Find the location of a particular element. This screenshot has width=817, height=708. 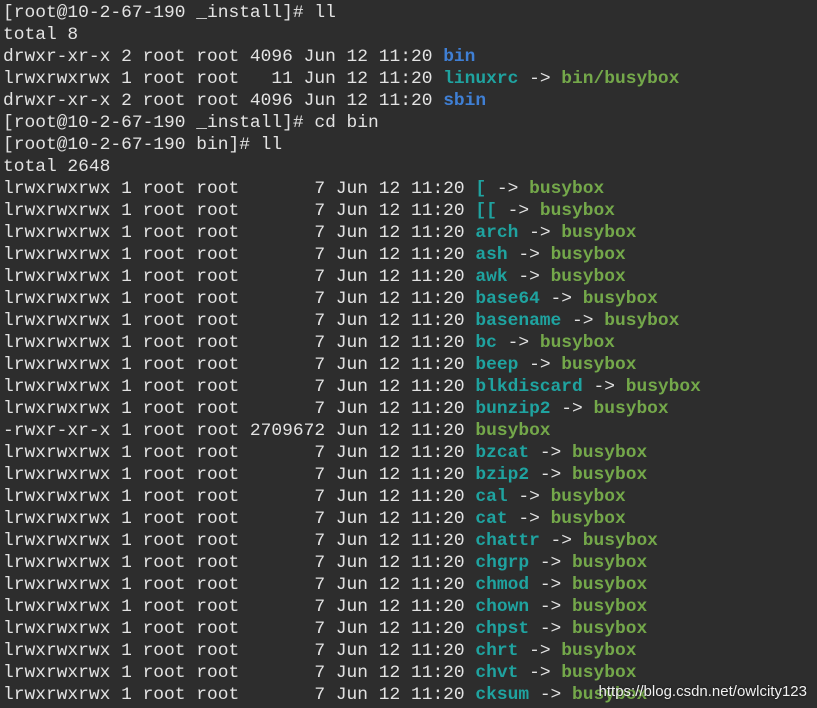

executable-name: busybox is located at coordinates (513, 431).